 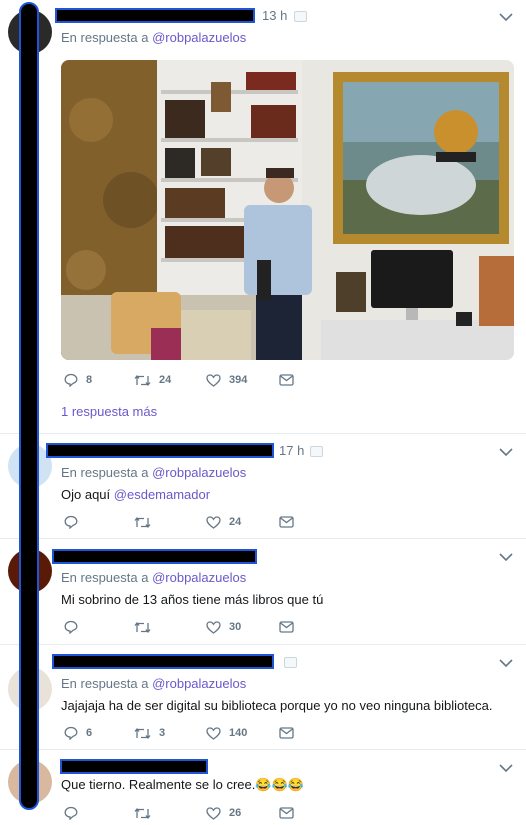 I want to click on like-count: 26, so click(x=235, y=813).